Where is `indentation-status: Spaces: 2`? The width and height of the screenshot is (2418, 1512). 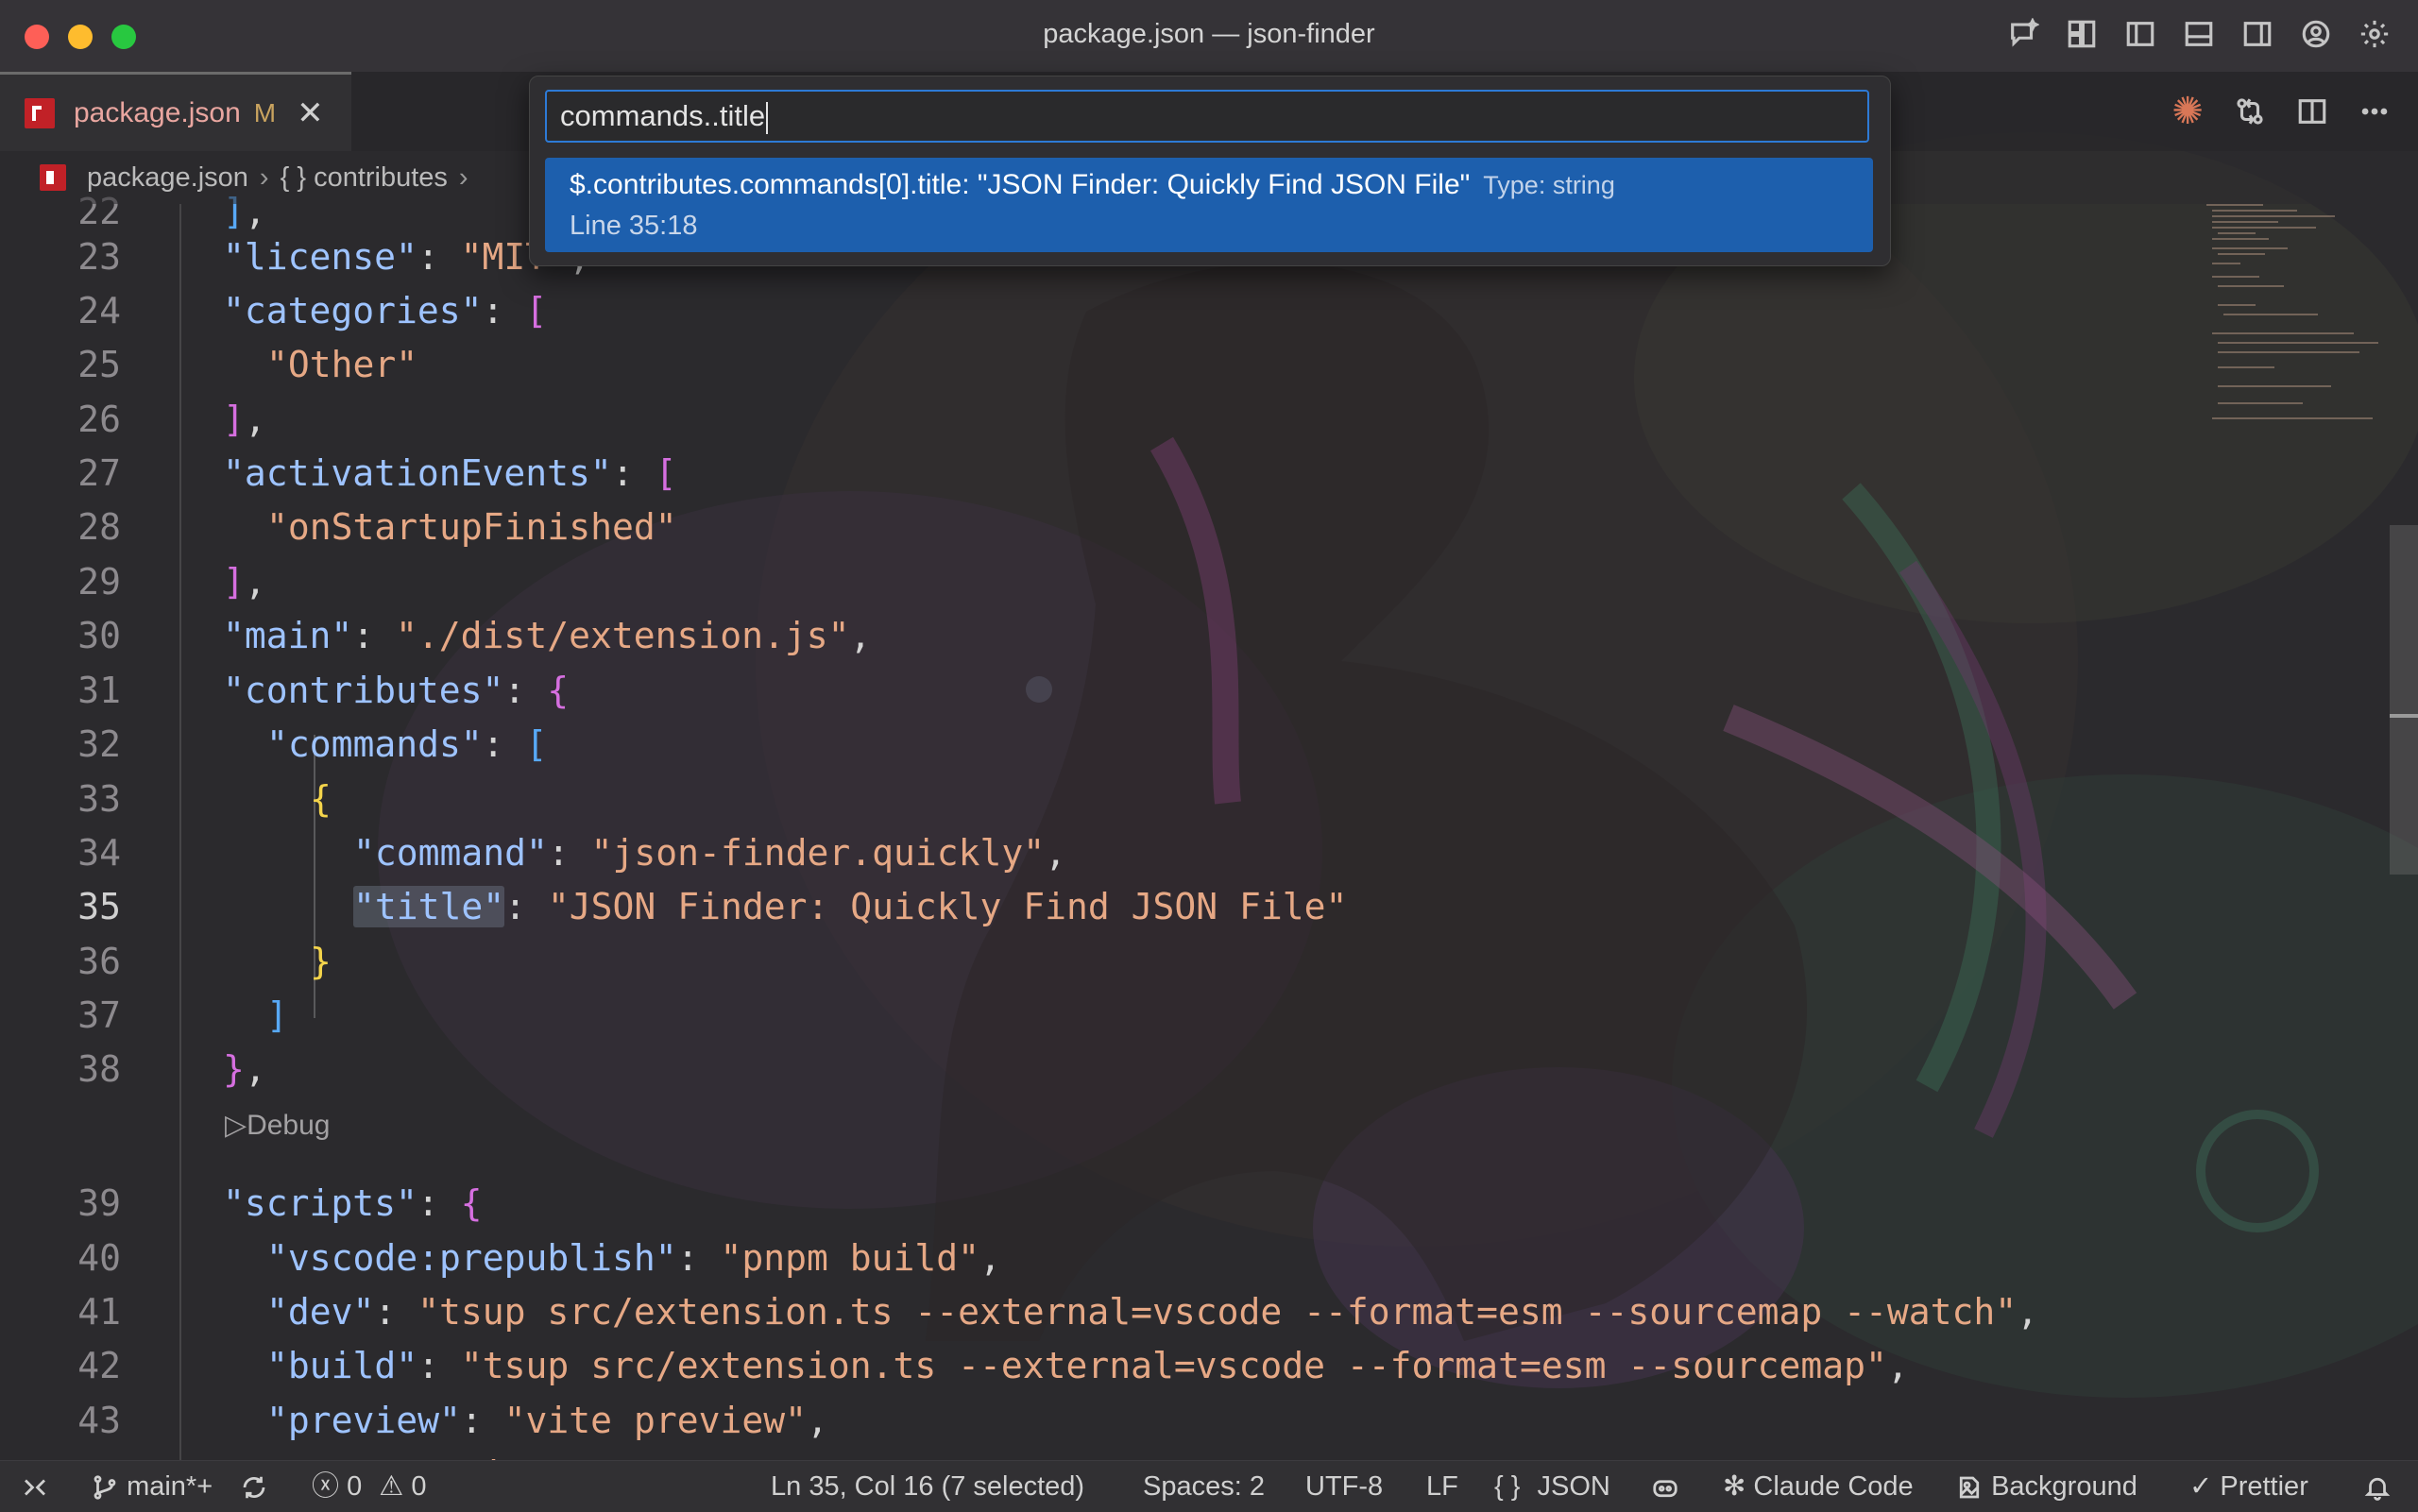 indentation-status: Spaces: 2 is located at coordinates (1204, 1487).